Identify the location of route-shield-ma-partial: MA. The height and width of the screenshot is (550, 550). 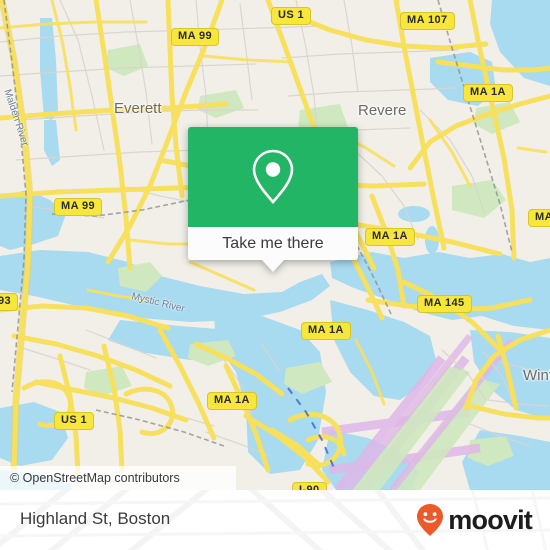
(539, 218).